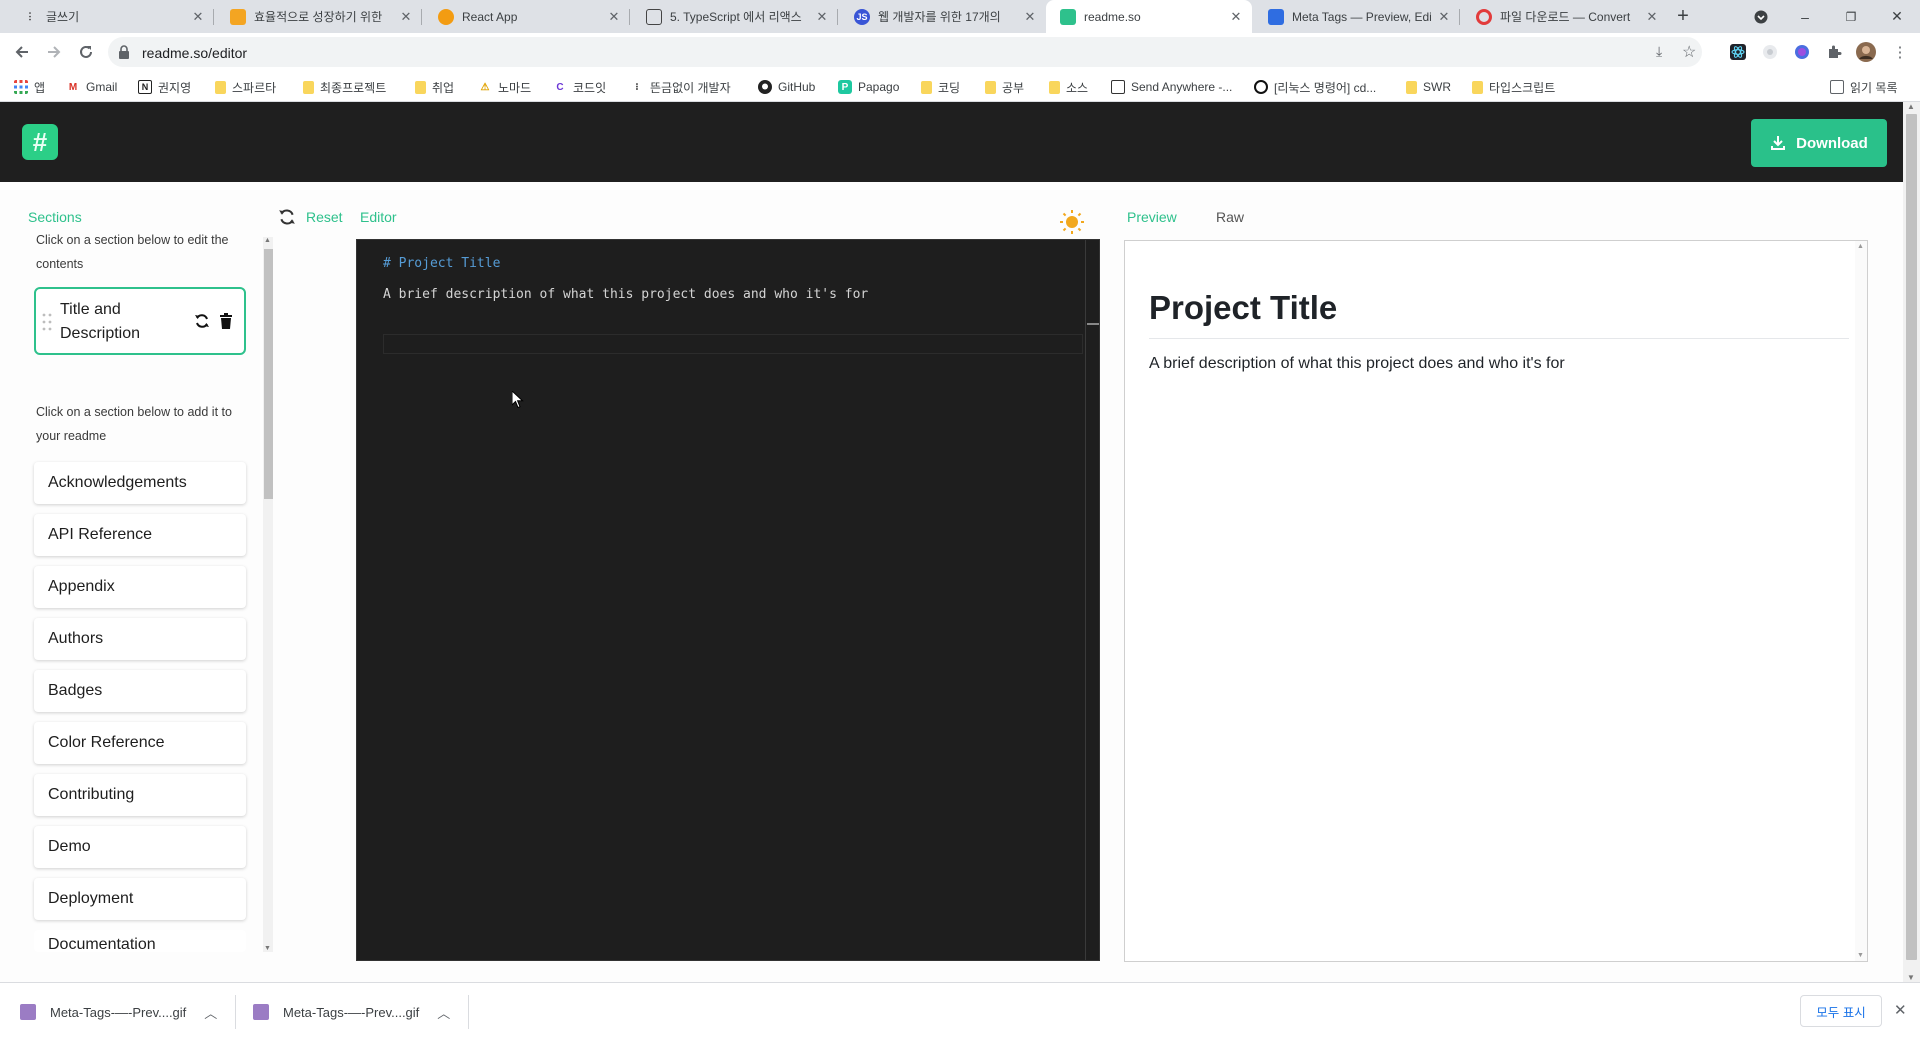 The image size is (1920, 1041). Describe the element at coordinates (1068, 87) in the screenshot. I see `bookmark-item: 소스` at that location.